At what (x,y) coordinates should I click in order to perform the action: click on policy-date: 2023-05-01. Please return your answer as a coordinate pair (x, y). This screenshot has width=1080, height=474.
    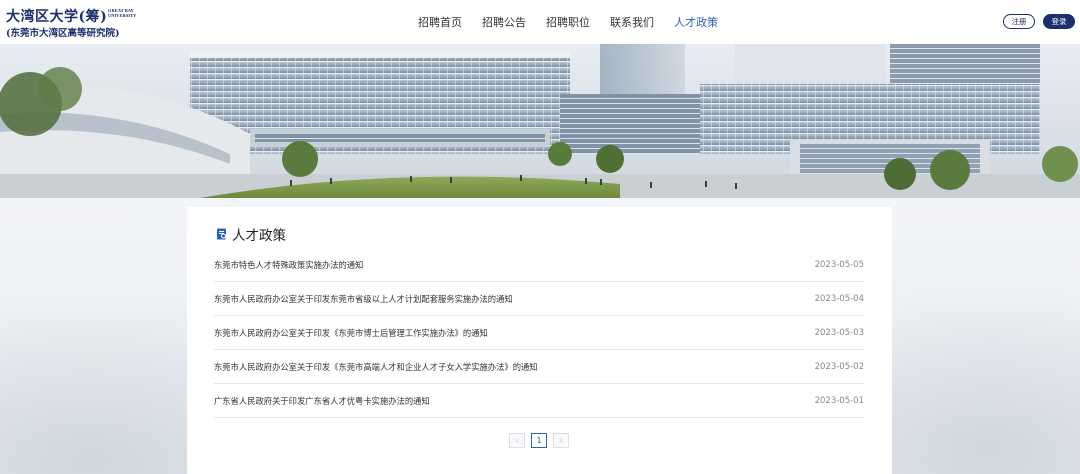
    Looking at the image, I should click on (839, 400).